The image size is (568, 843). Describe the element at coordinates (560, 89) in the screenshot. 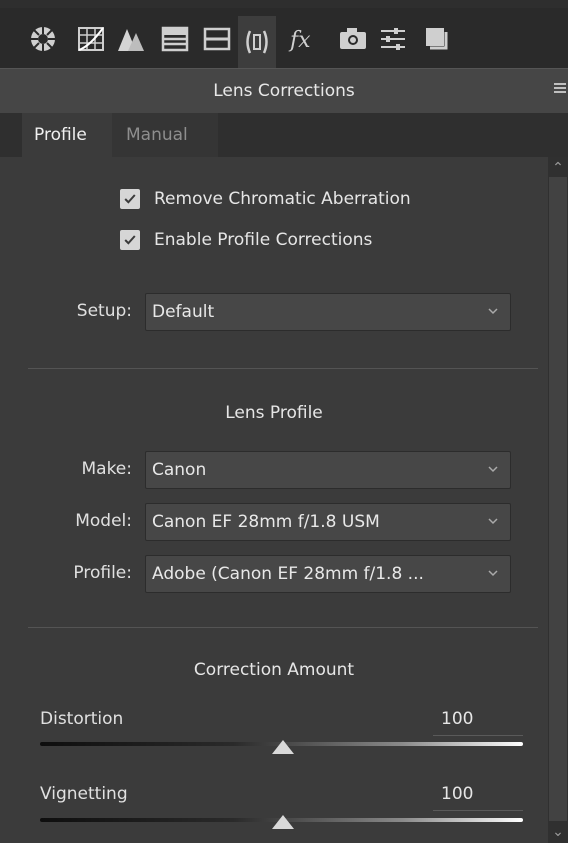

I see `panel-menu-icon` at that location.